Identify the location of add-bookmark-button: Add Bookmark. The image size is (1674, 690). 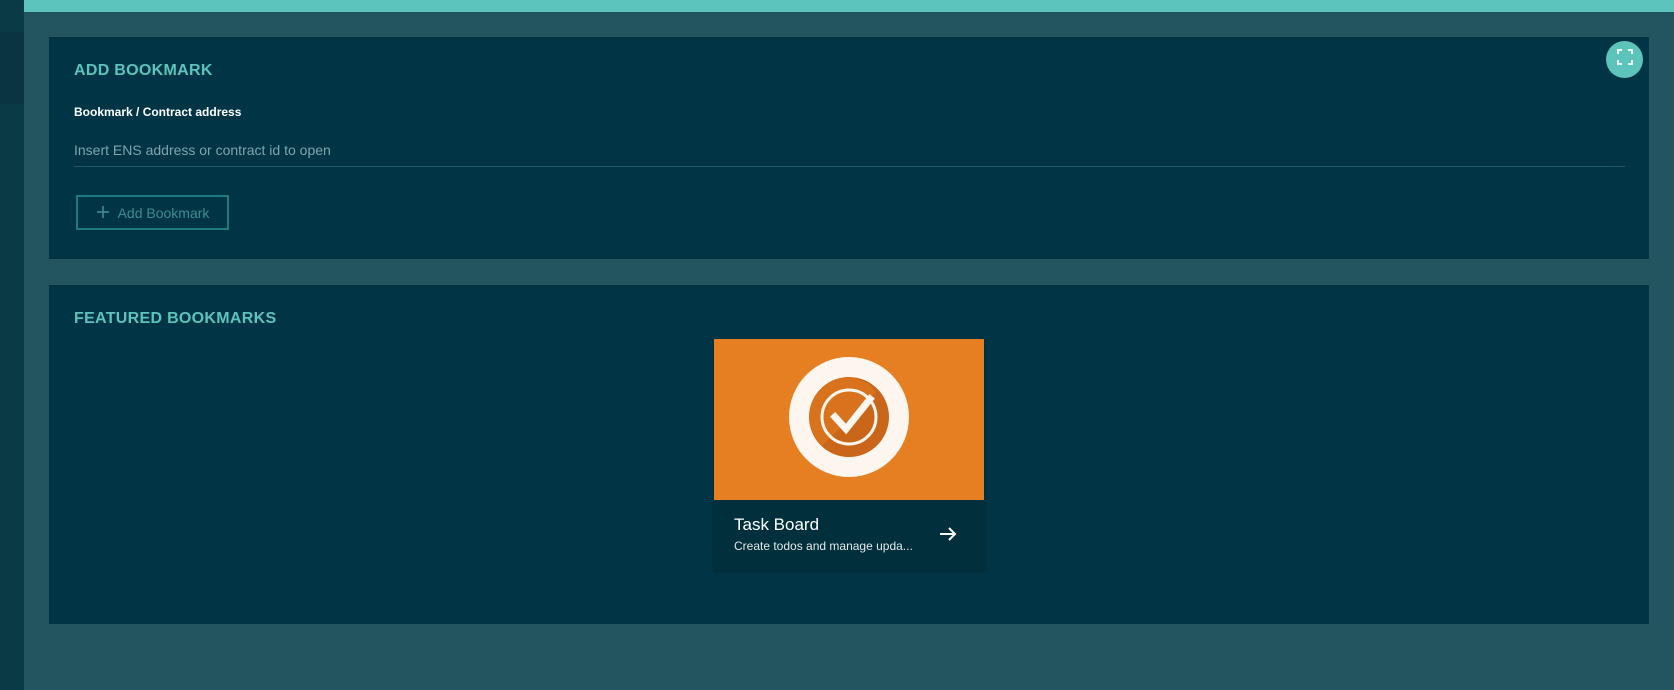
(152, 212).